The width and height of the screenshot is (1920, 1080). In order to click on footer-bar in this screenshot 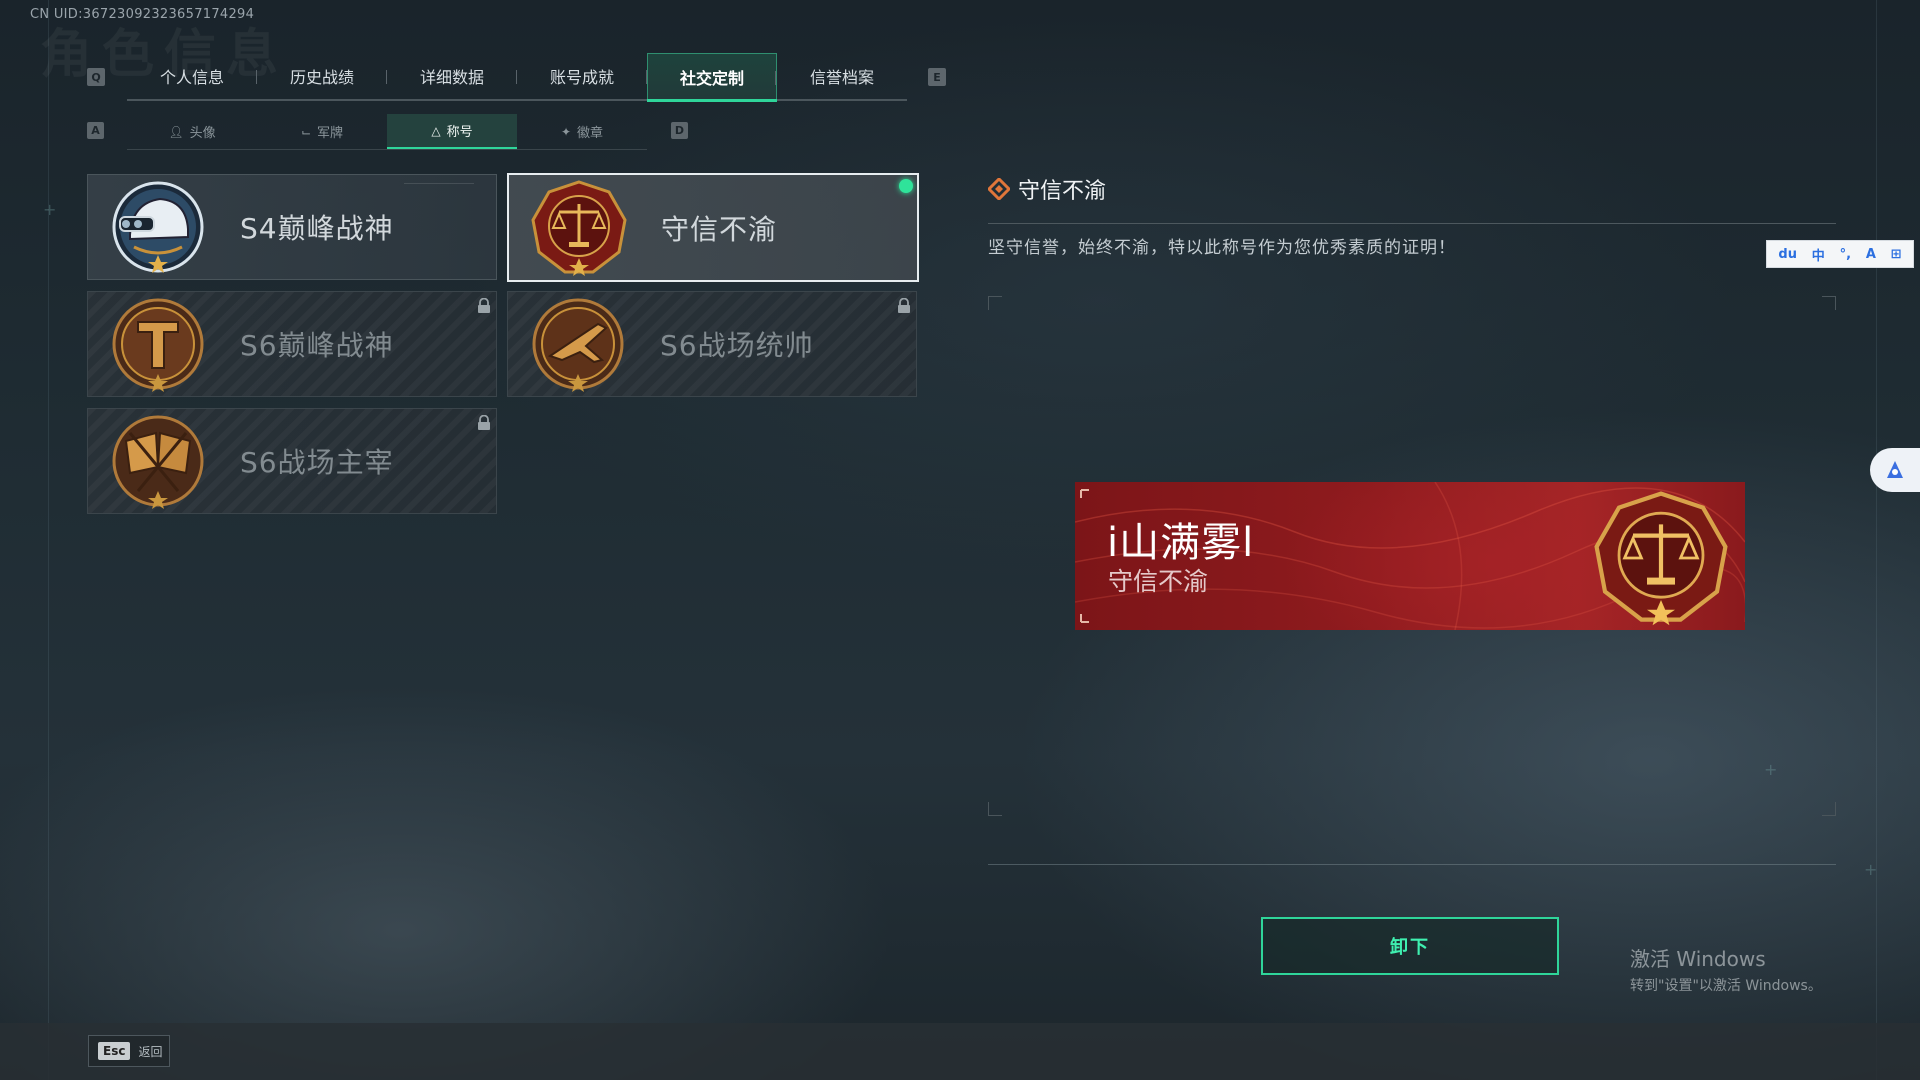, I will do `click(960, 1051)`.